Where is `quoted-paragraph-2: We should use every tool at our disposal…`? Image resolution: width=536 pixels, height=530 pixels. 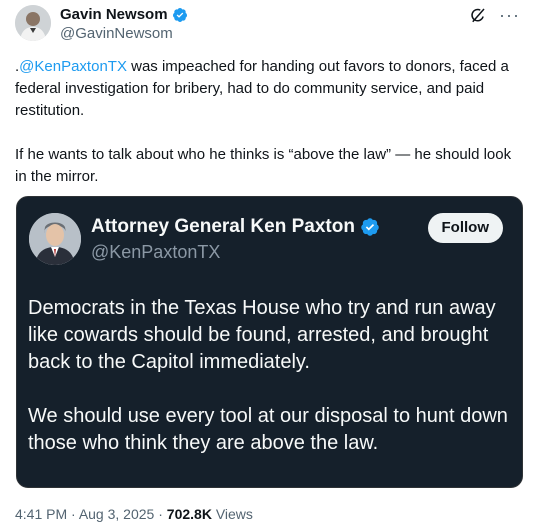
quoted-paragraph-2: We should use every tool at our disposal… is located at coordinates (268, 429).